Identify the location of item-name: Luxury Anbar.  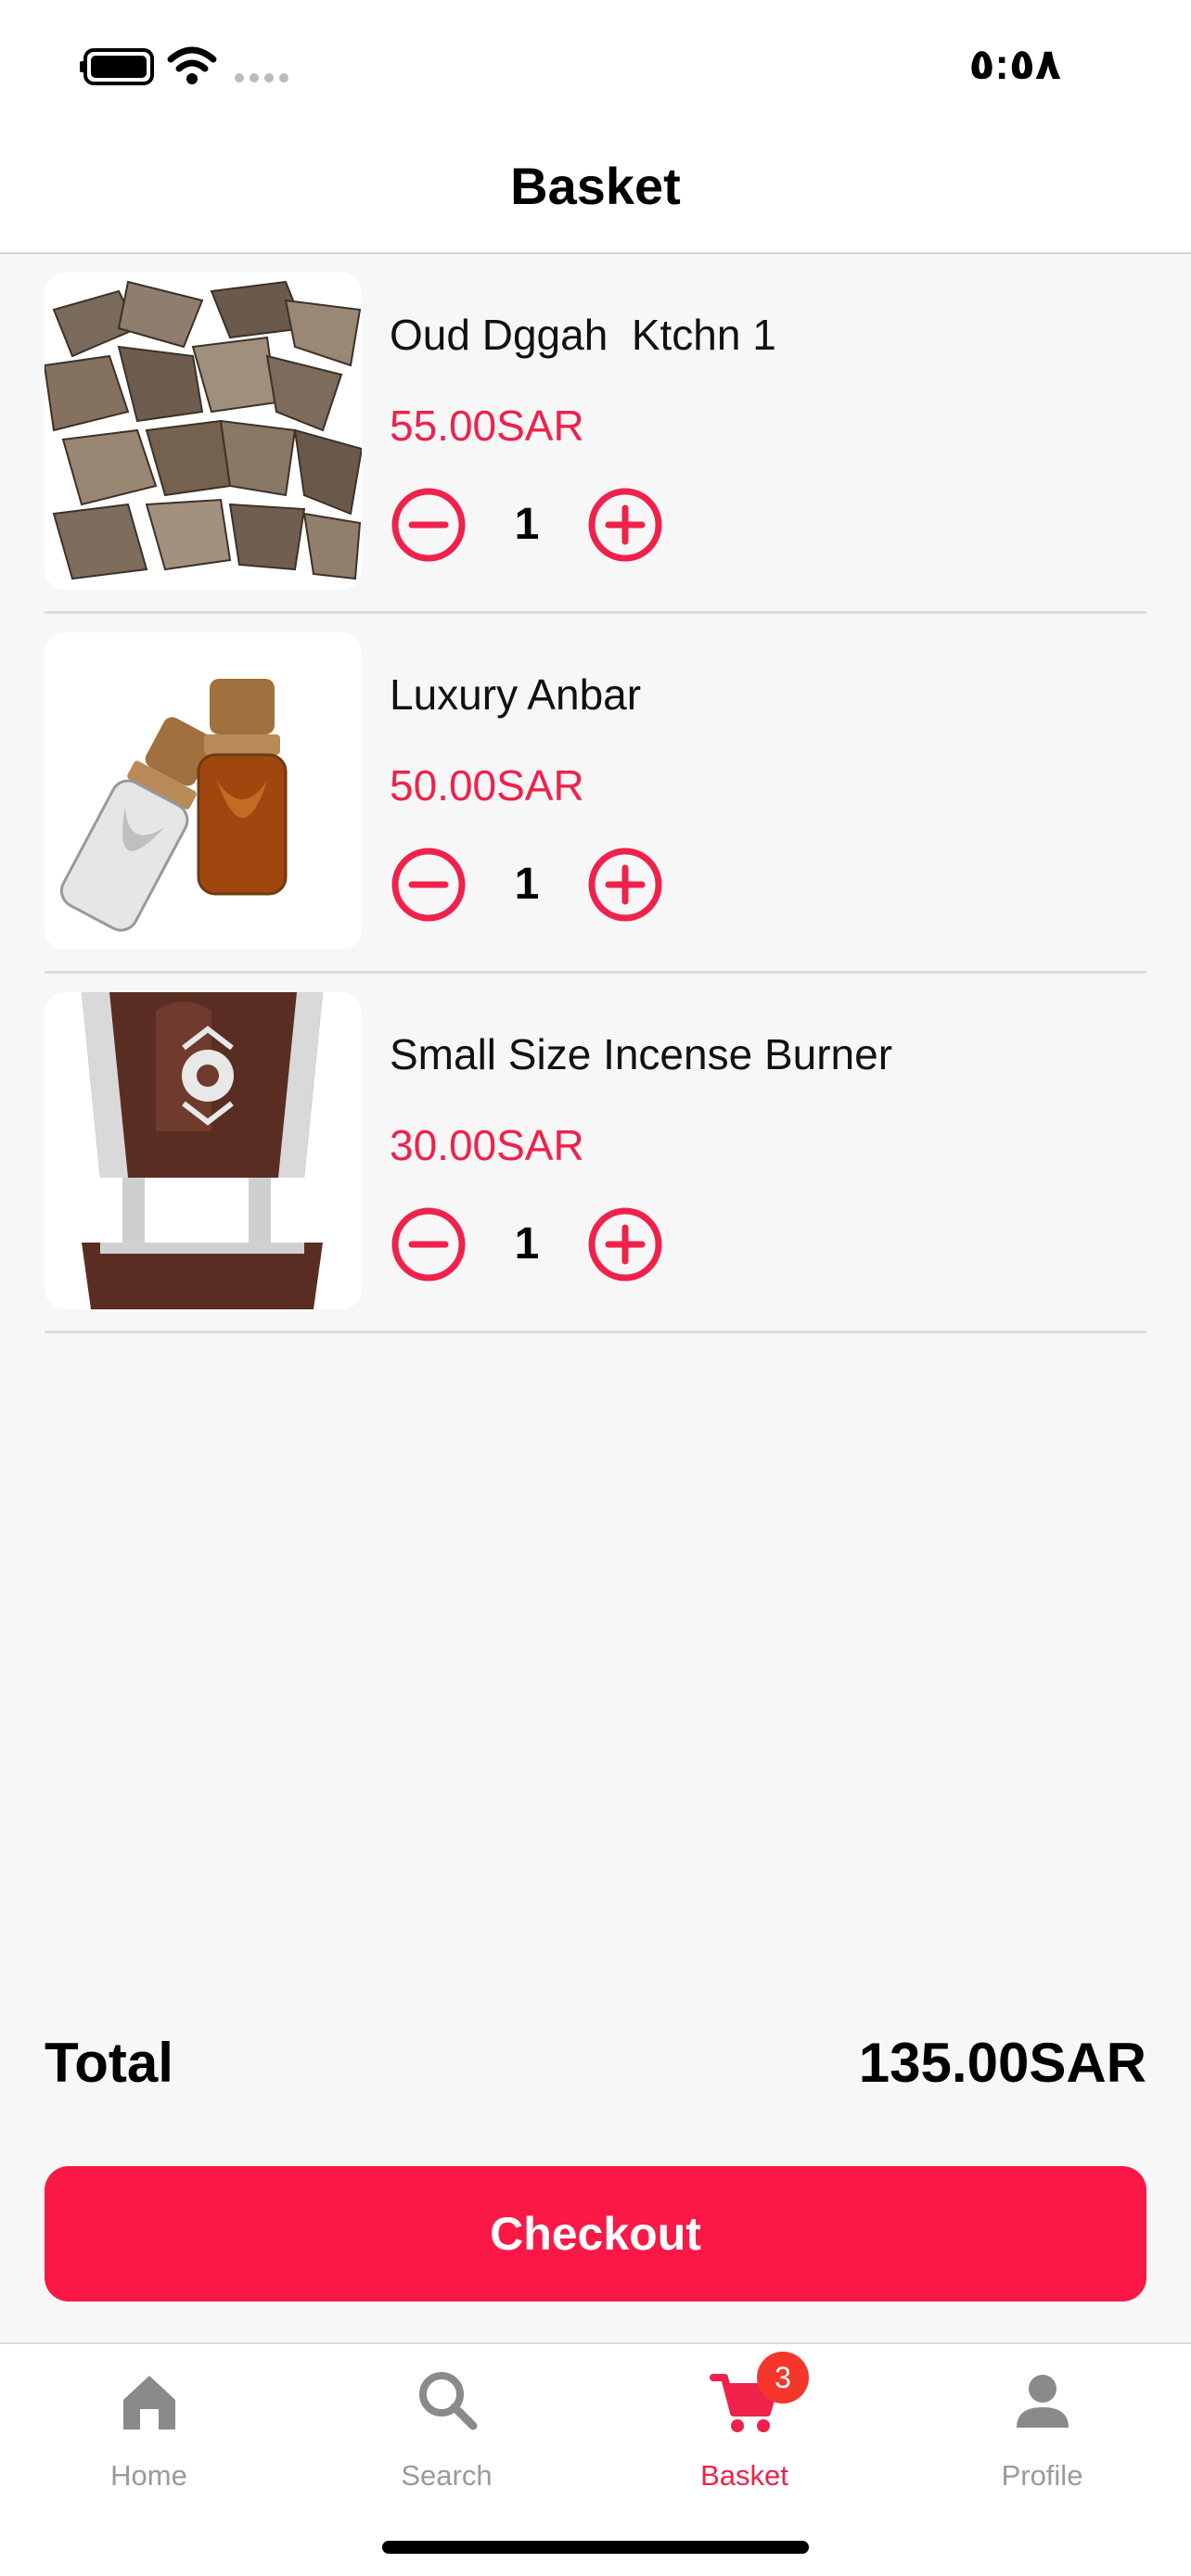
(516, 695).